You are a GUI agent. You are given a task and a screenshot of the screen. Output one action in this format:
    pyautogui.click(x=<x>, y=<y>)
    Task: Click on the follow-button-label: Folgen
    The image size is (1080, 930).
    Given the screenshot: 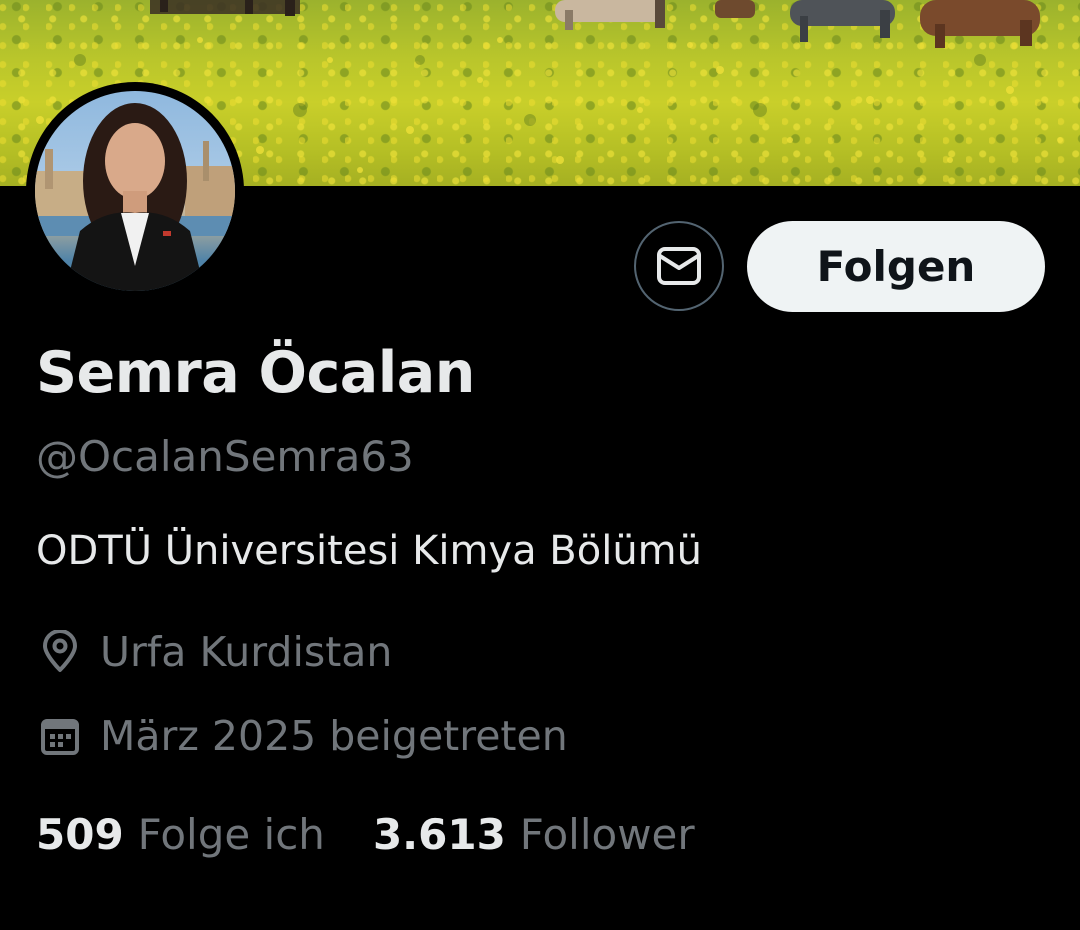 What is the action you would take?
    pyautogui.click(x=896, y=266)
    